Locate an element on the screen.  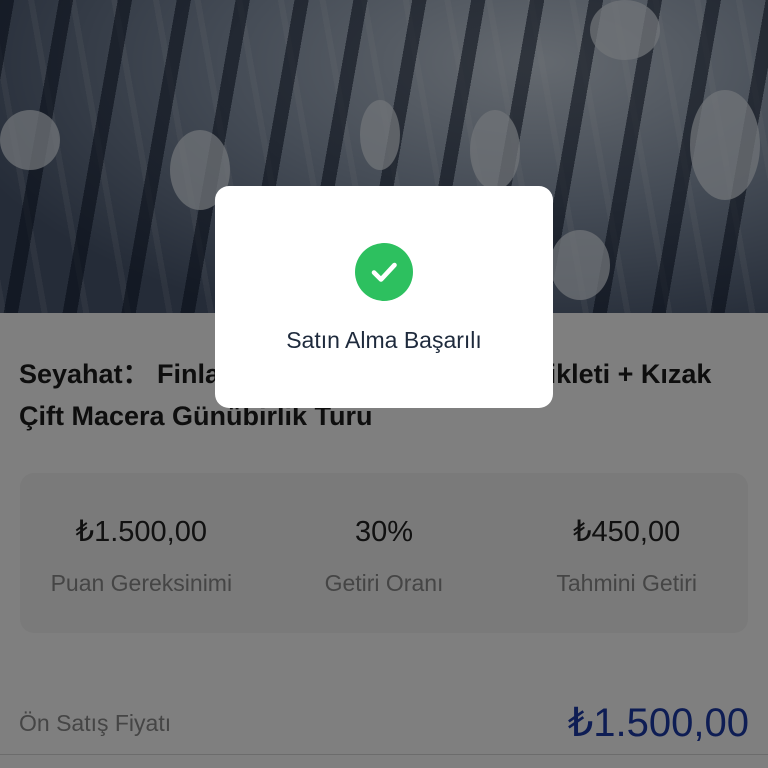
purchase-success-toast: Satın Alma Başarılı is located at coordinates (384, 297).